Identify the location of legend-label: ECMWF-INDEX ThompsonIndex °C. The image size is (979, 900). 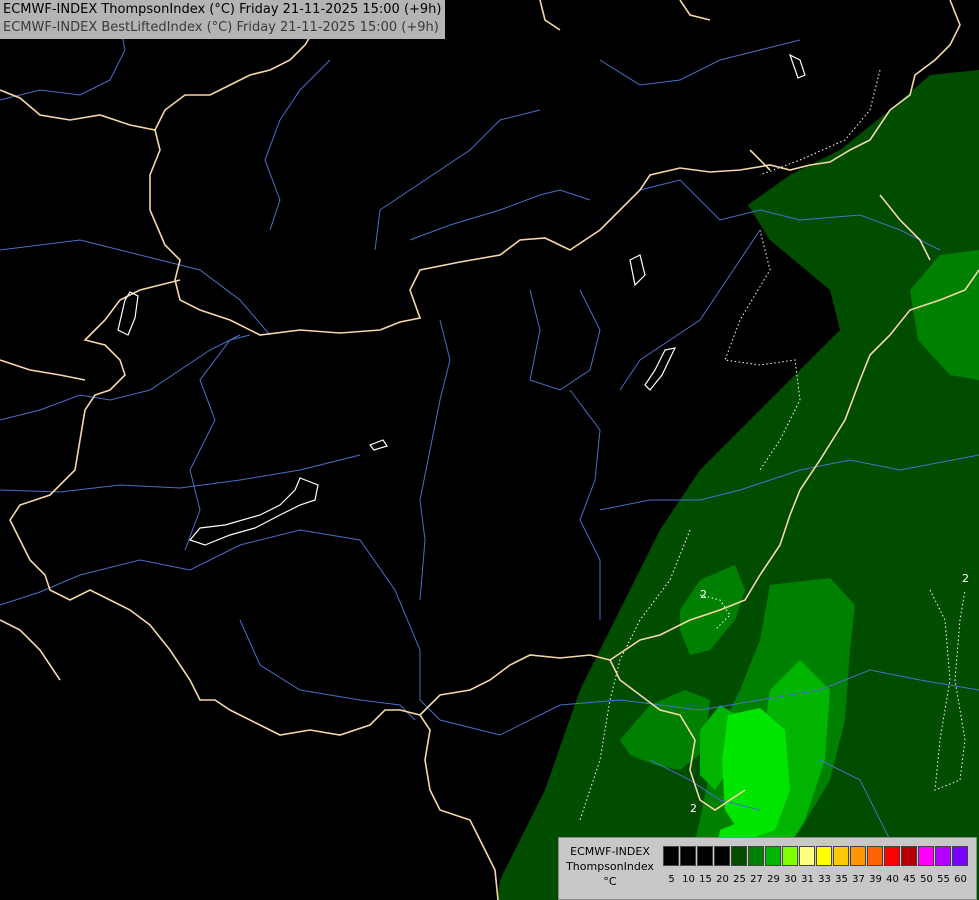
(610, 866).